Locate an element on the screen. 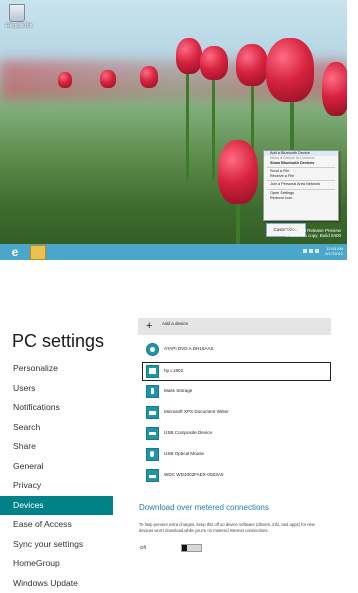 This screenshot has height=593, width=358. context-menu-item: Show Bluetooth Devices is located at coordinates (301, 163).